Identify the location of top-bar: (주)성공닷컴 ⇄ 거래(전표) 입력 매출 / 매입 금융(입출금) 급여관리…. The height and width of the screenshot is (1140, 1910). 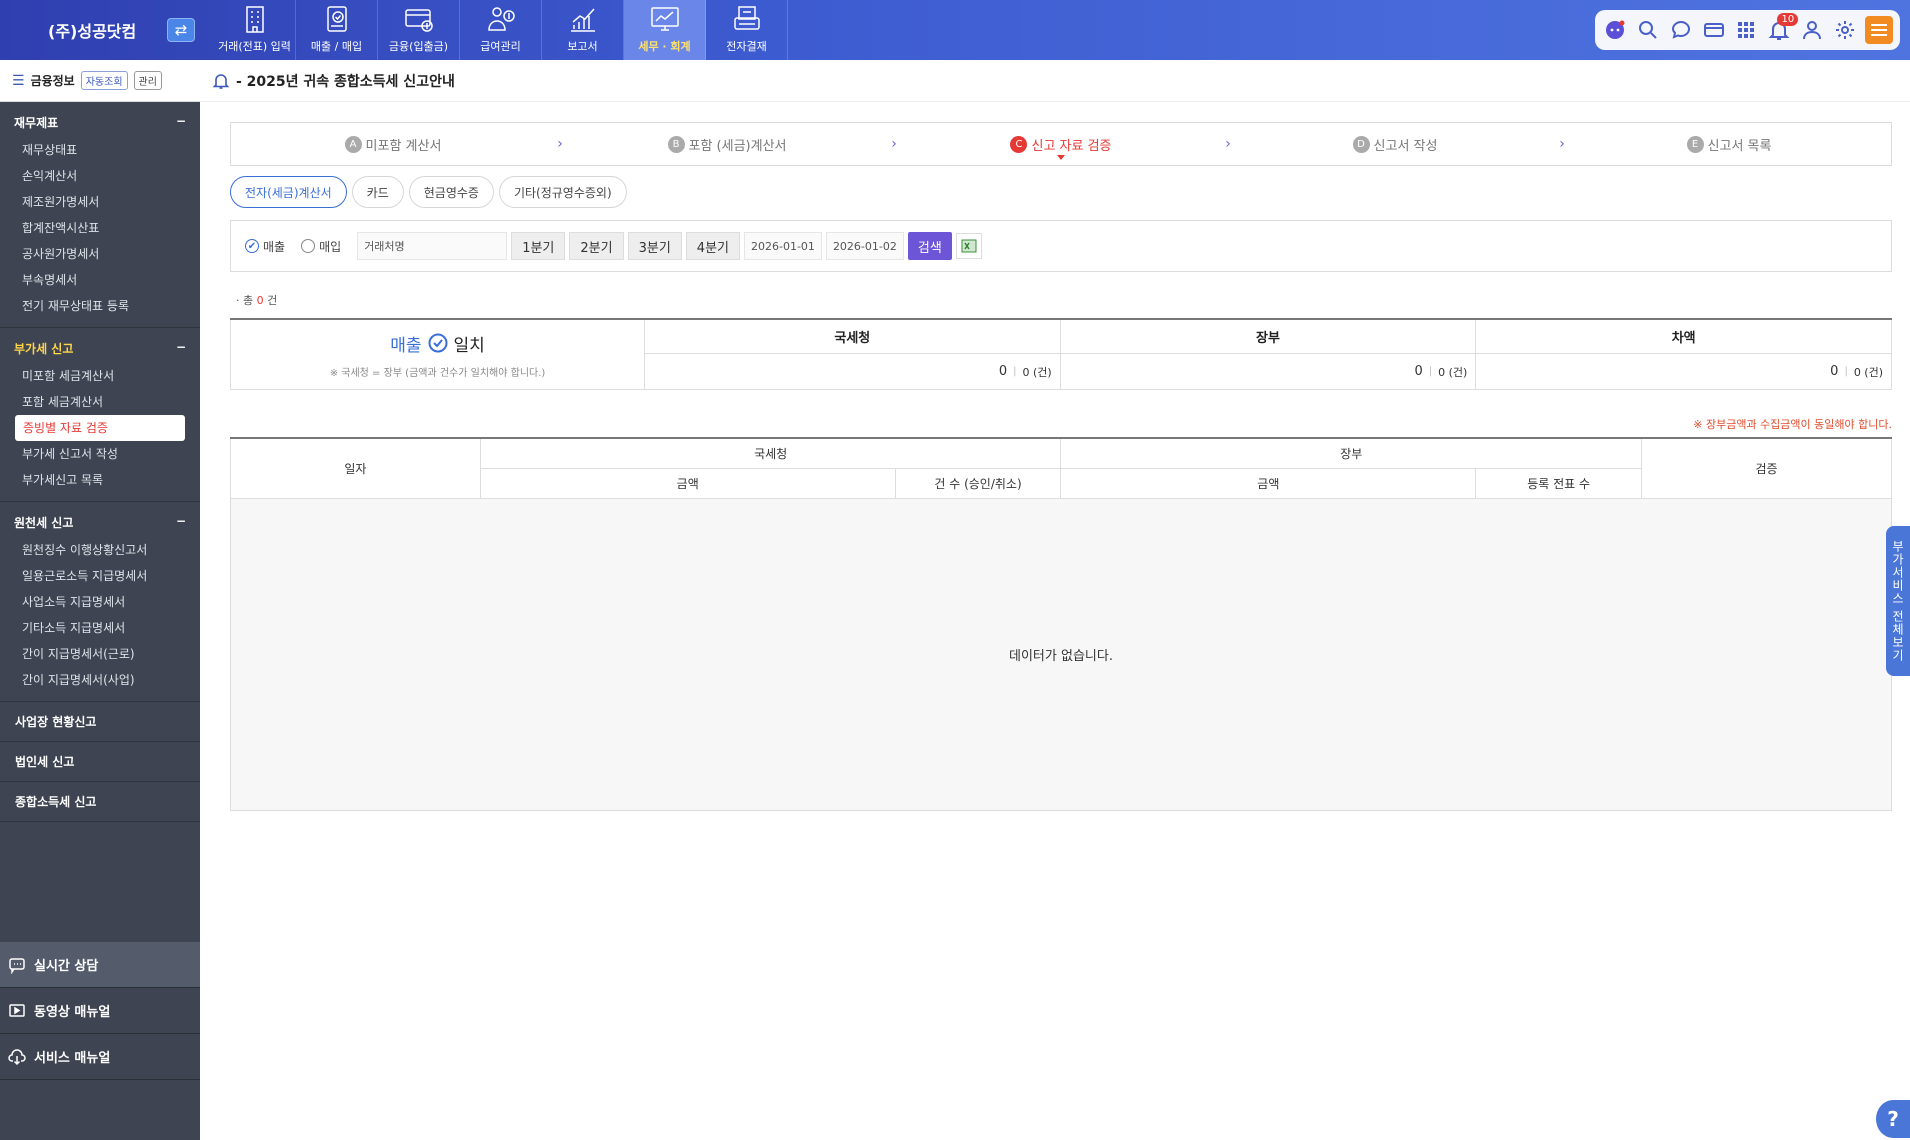
(955, 30).